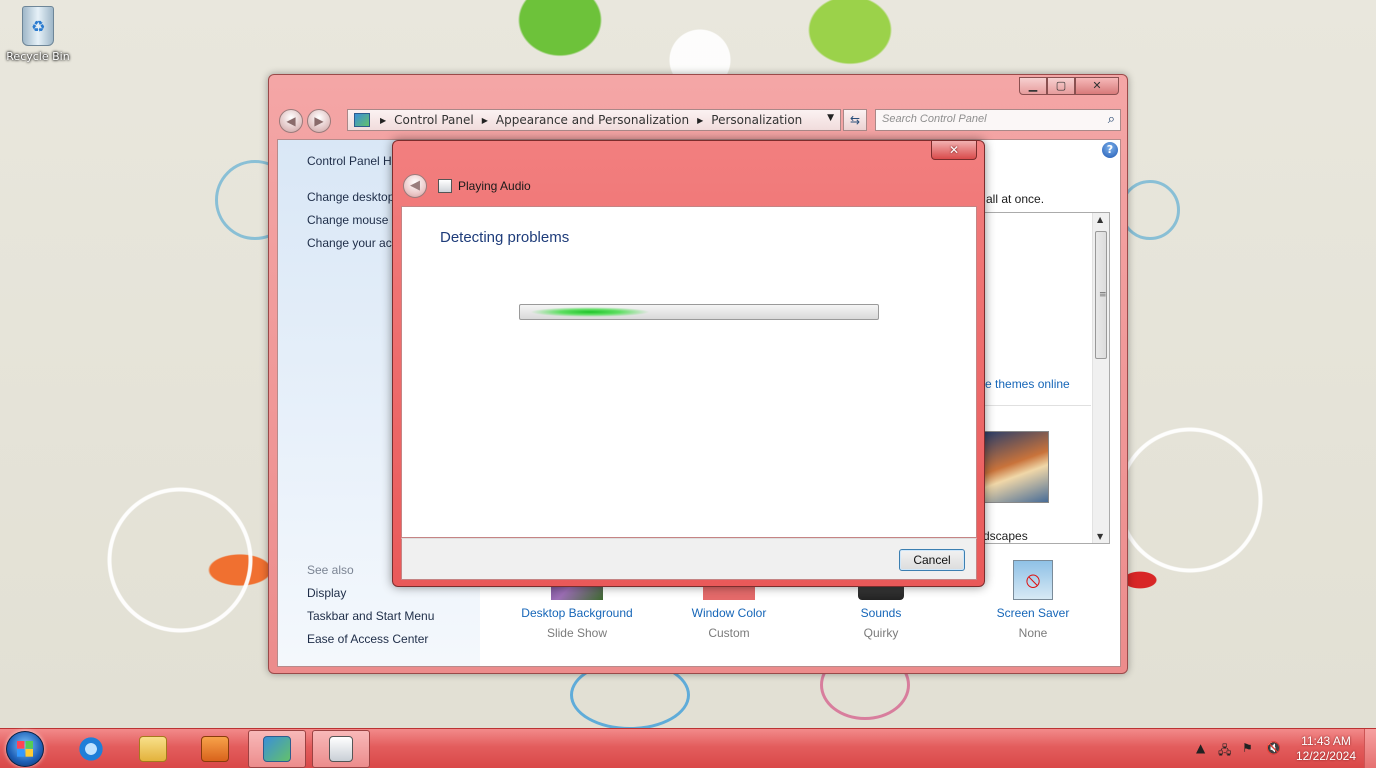  Describe the element at coordinates (1110, 150) in the screenshot. I see `help-icon: ?` at that location.